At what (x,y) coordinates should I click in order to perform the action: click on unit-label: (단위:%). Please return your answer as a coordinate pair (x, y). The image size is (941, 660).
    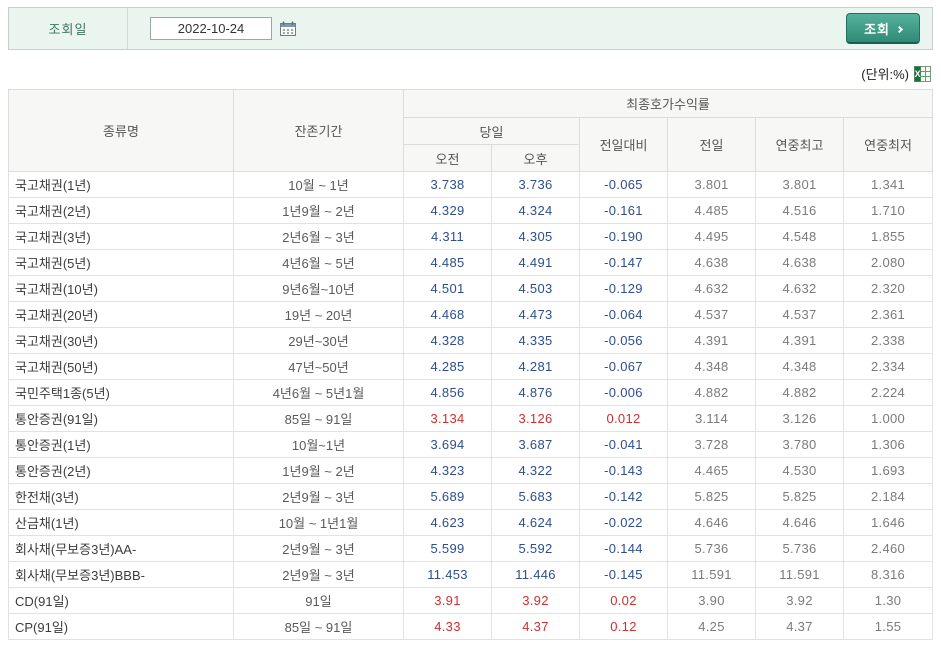
    Looking at the image, I should click on (885, 74).